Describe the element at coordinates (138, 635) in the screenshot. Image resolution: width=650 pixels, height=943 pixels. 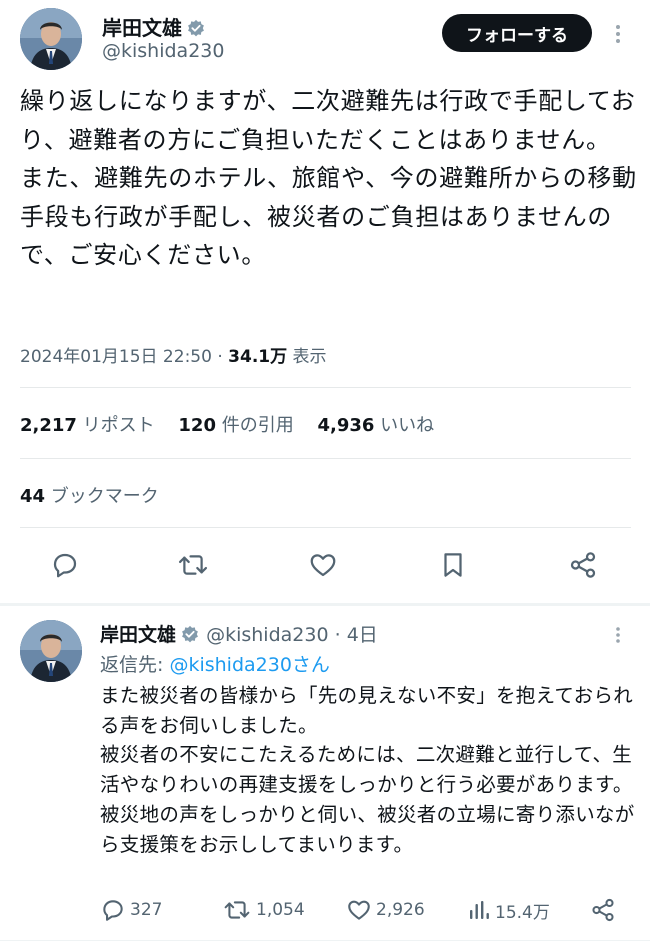
I see `reply-author-name: 岸田文雄` at that location.